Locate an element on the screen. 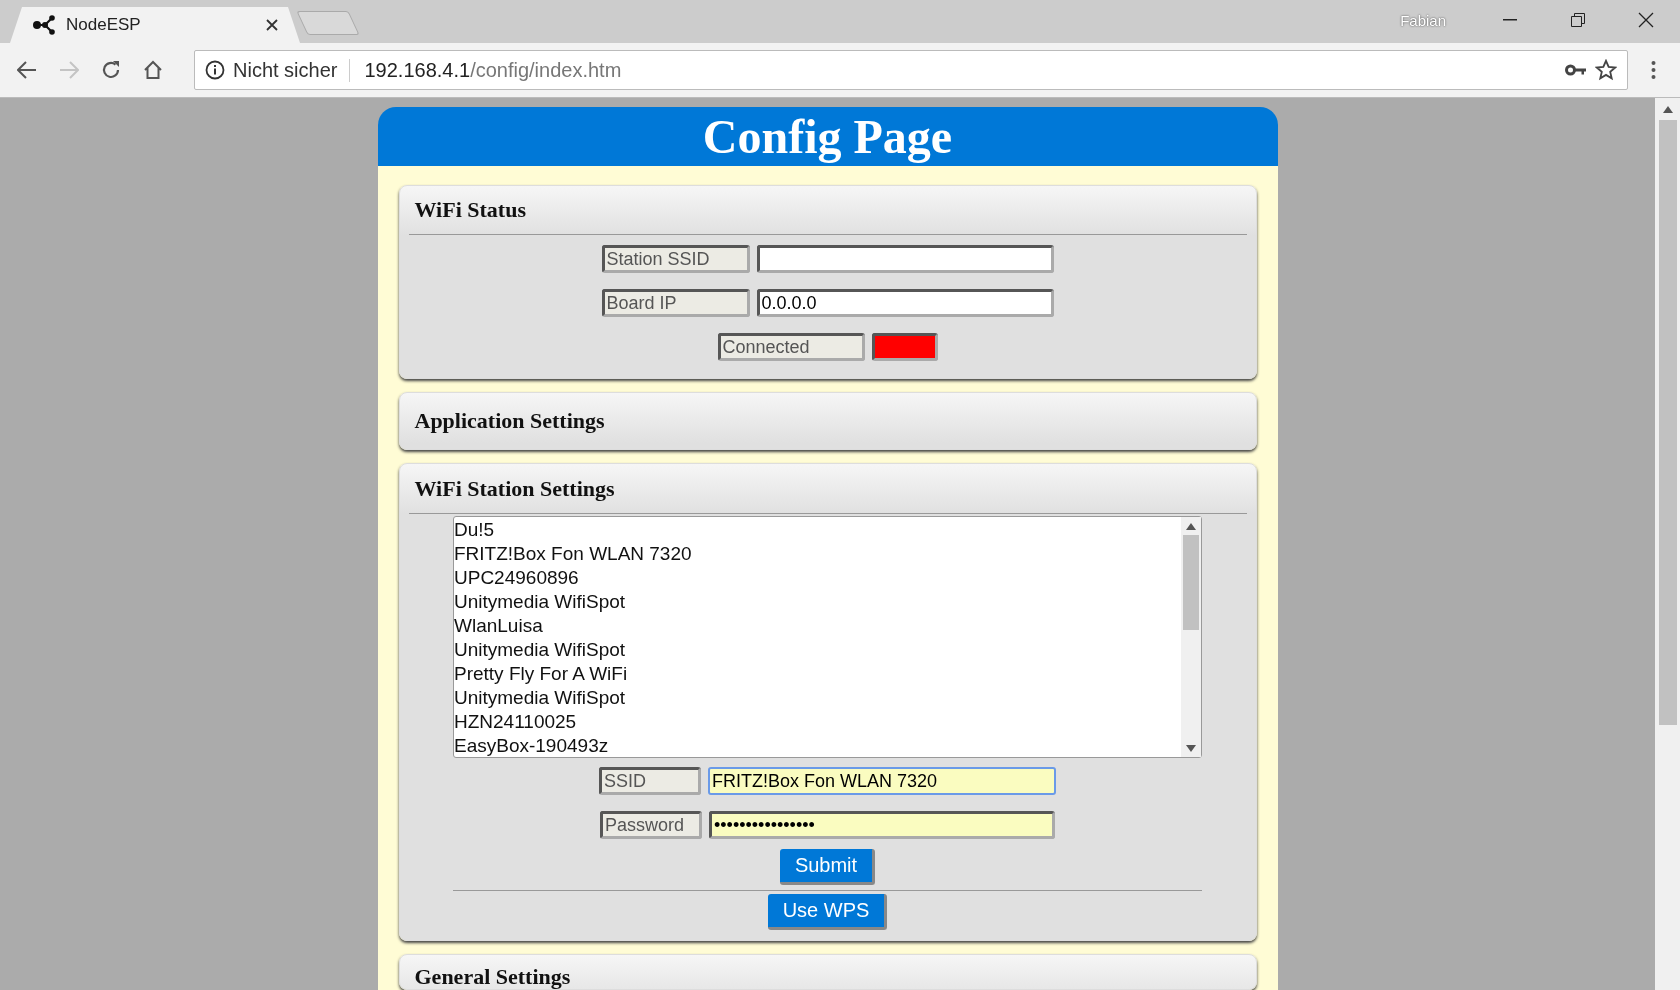 The height and width of the screenshot is (990, 1680). reload-icon is located at coordinates (111, 70).